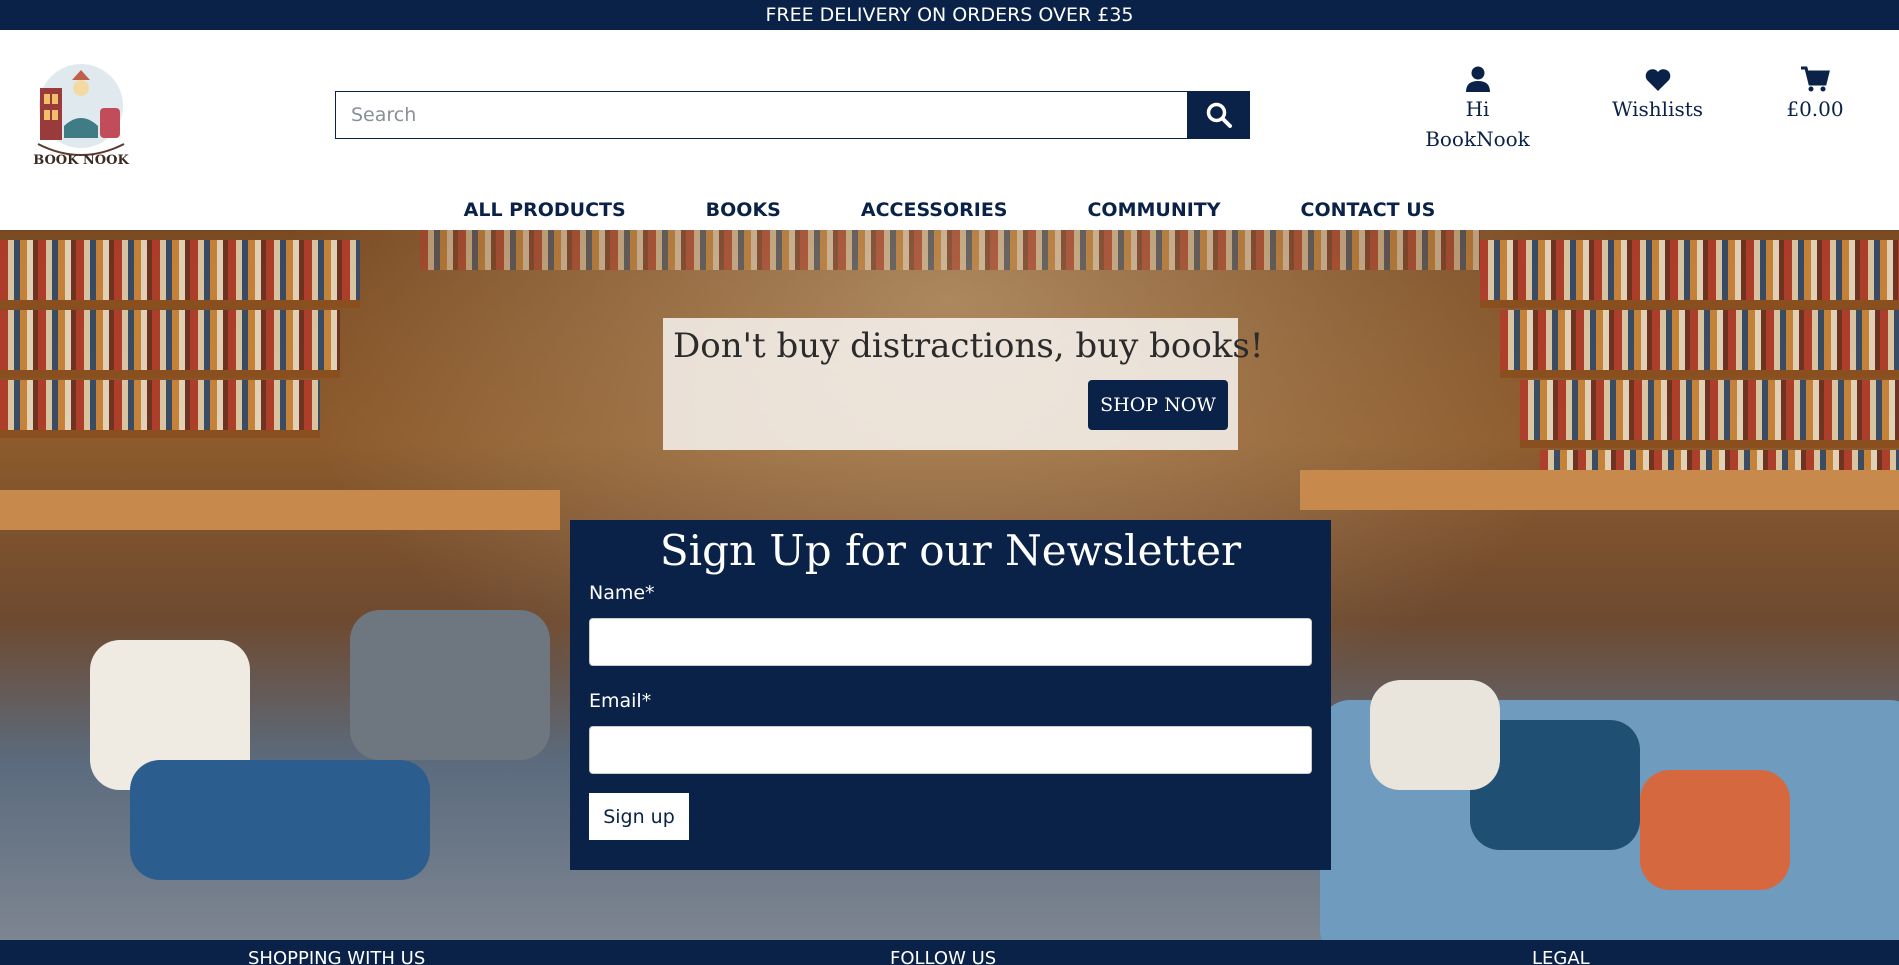 This screenshot has height=965, width=1899. What do you see at coordinates (968, 346) in the screenshot?
I see `hero-tagline: Don't buy distractions, buy books!` at bounding box center [968, 346].